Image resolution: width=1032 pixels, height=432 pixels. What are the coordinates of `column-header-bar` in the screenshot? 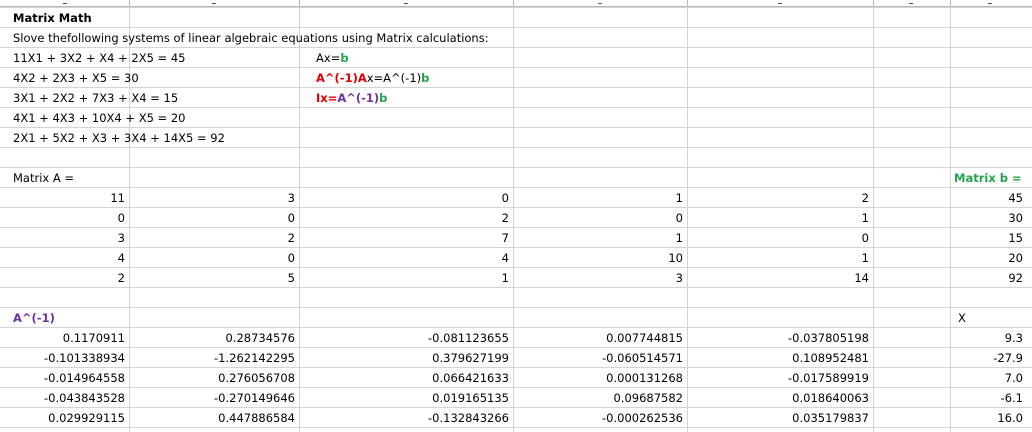 It's located at (516, 3).